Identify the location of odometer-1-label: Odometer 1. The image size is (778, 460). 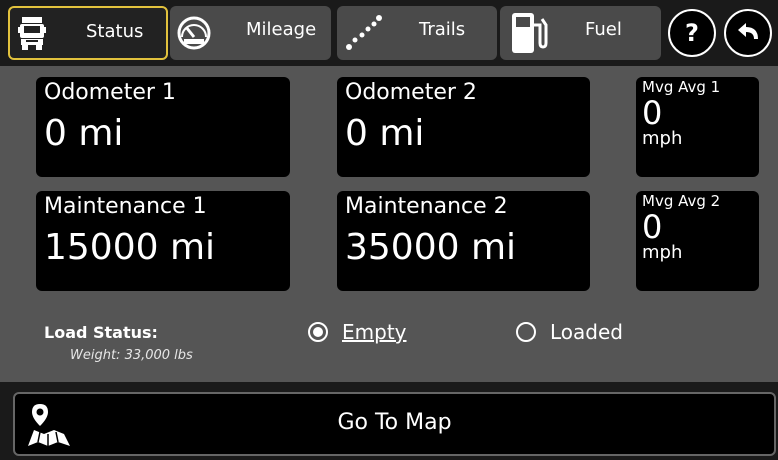
(110, 92).